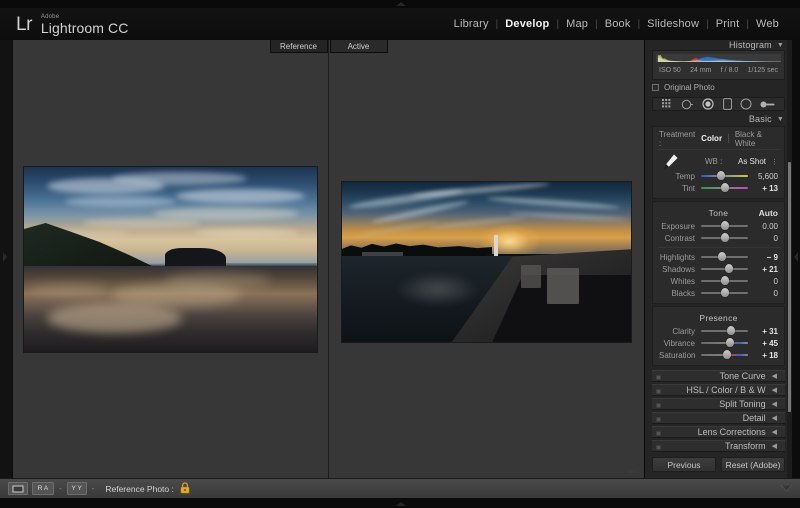 The width and height of the screenshot is (800, 508). I want to click on slider-clarity: Clarity + 31, so click(718, 331).